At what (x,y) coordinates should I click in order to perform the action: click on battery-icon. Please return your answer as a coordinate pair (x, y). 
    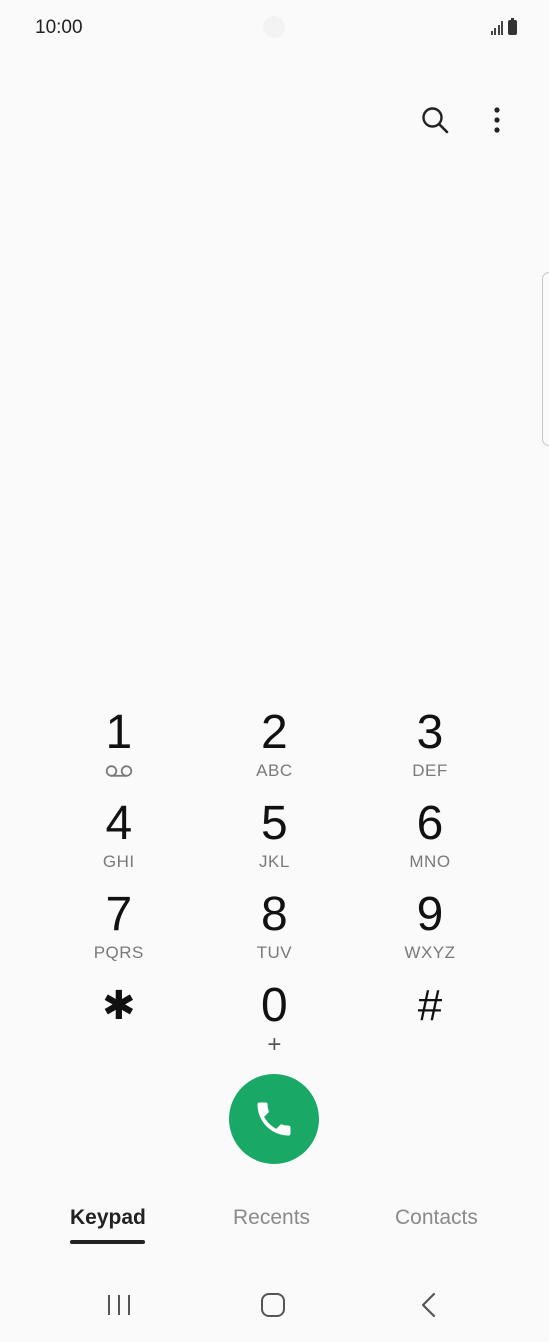
    Looking at the image, I should click on (512, 26).